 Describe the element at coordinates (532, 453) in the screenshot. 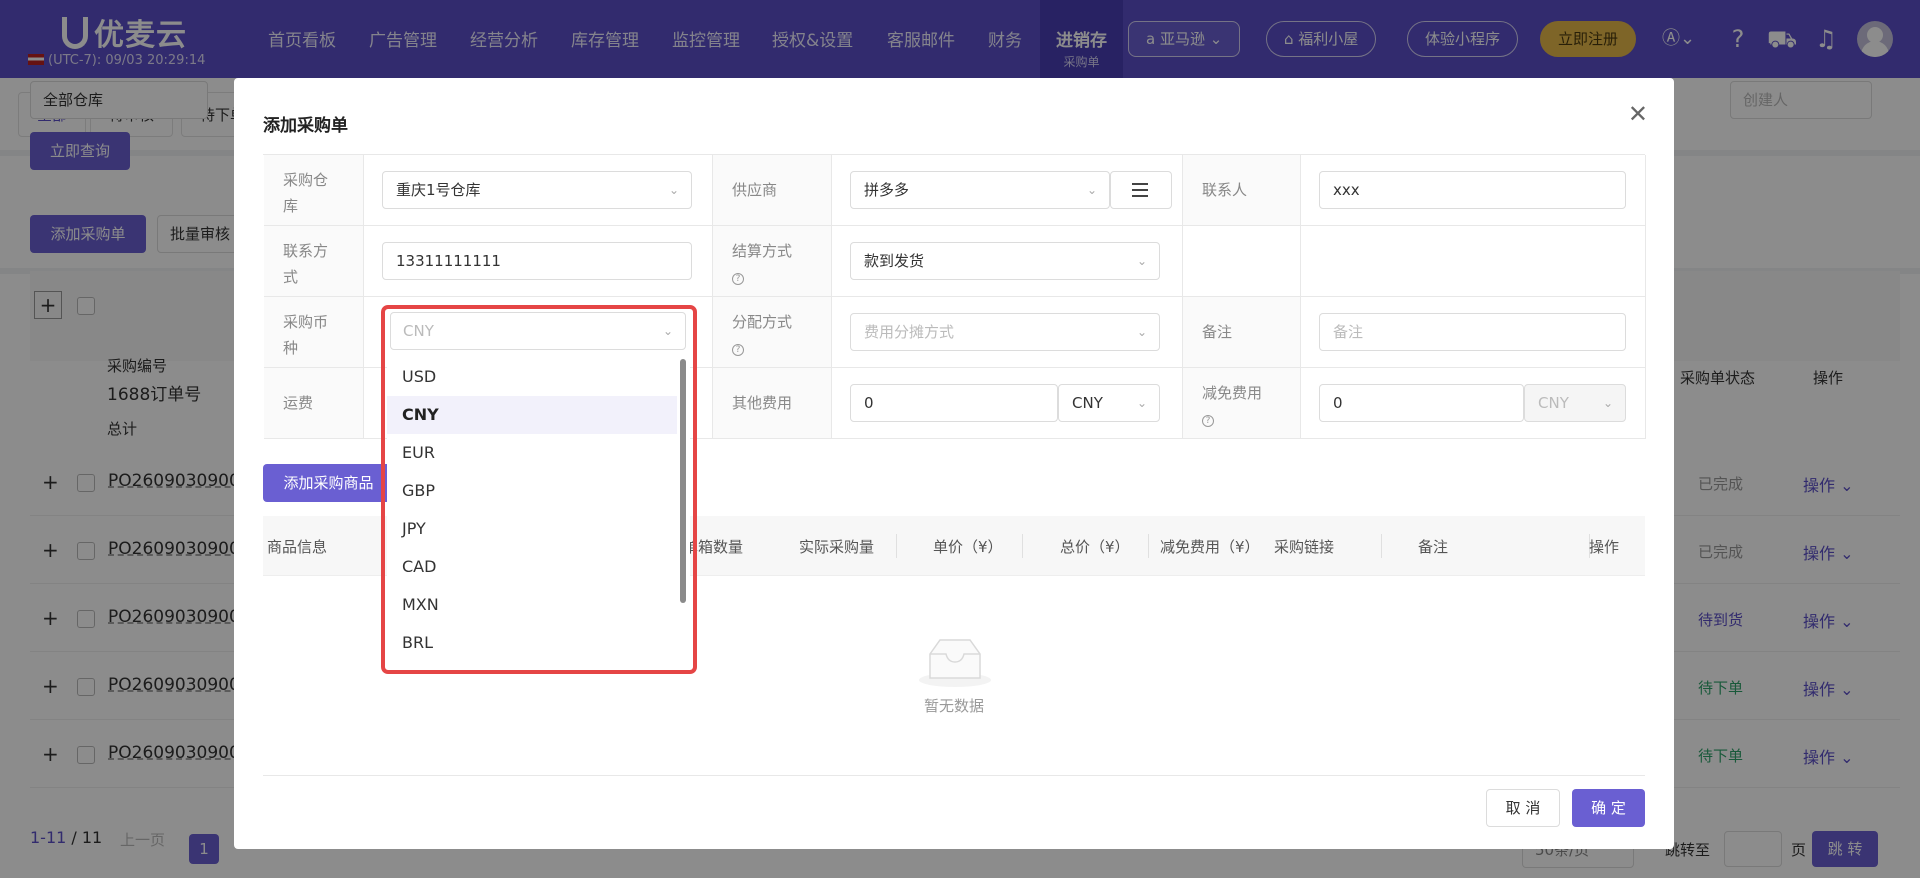

I see `currency-option-eur: EUR` at that location.